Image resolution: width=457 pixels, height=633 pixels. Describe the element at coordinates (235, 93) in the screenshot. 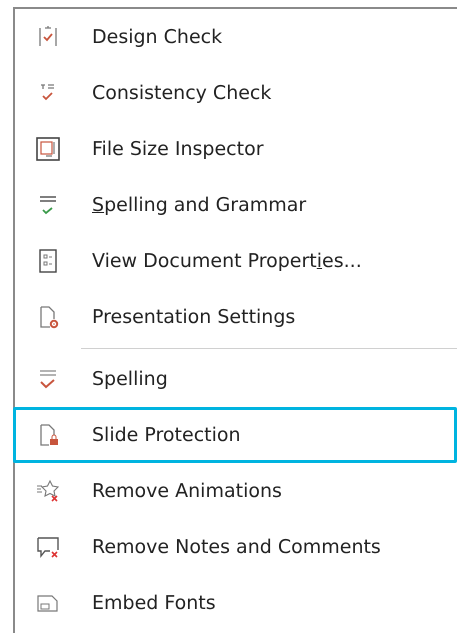

I see `menu-item: Consistency Check` at that location.